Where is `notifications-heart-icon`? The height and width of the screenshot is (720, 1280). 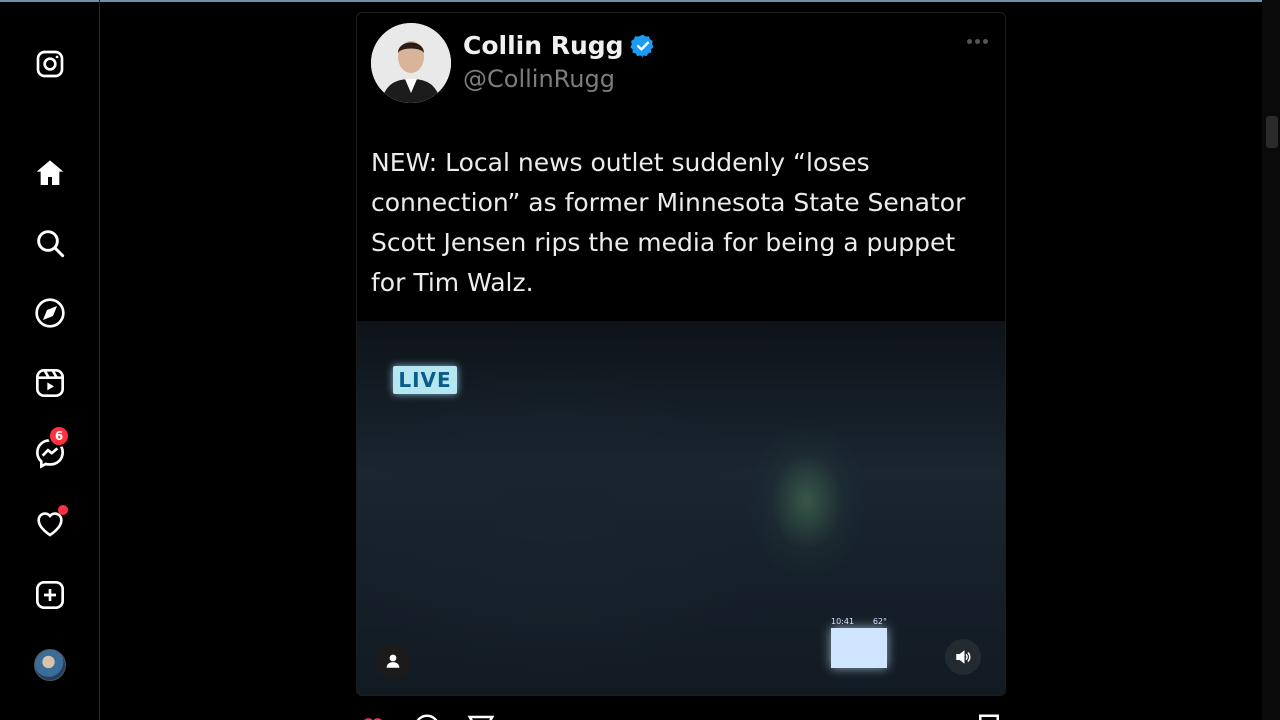 notifications-heart-icon is located at coordinates (50, 523).